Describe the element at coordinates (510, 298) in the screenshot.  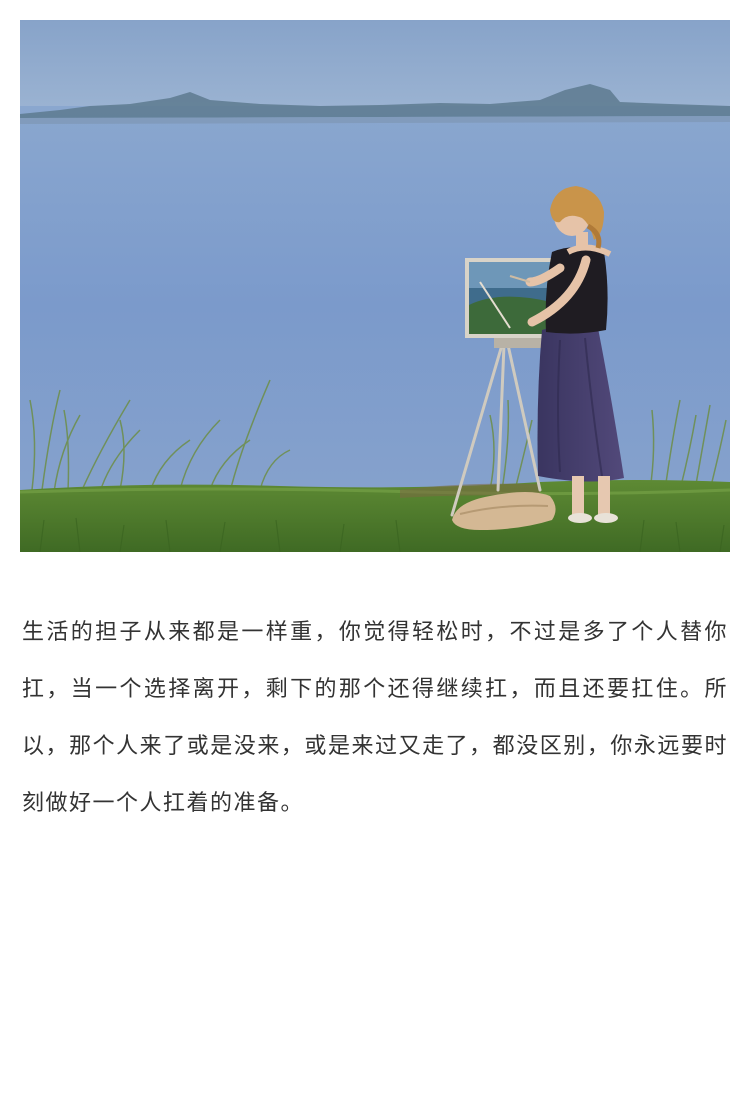
I see `canvas-painting` at that location.